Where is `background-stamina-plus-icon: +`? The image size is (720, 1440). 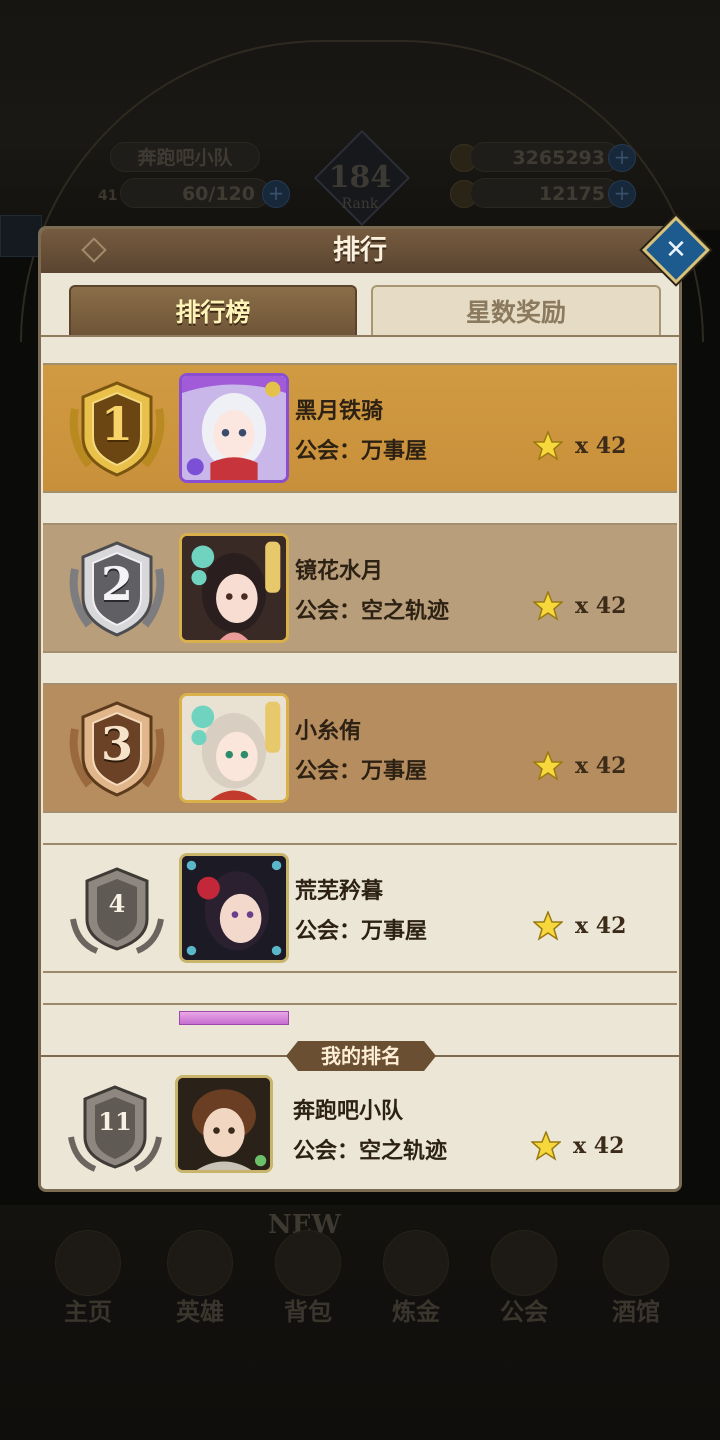 background-stamina-plus-icon: + is located at coordinates (276, 194).